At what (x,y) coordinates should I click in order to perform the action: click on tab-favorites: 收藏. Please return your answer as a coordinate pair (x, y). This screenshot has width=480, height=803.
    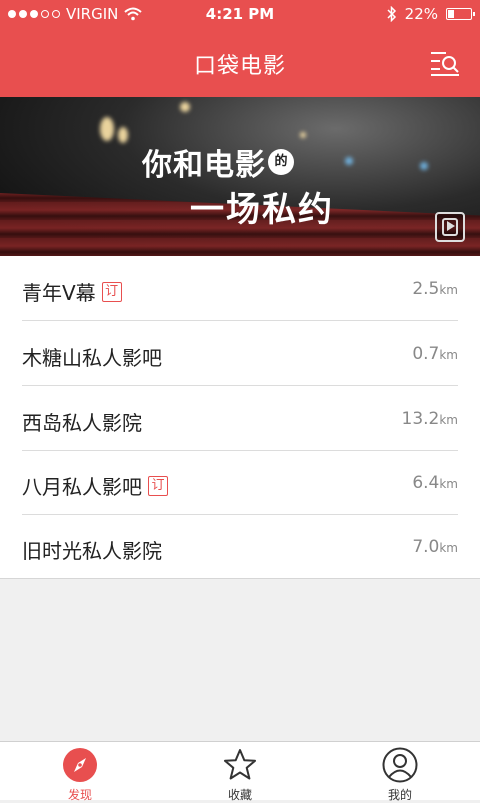
    Looking at the image, I should click on (240, 772).